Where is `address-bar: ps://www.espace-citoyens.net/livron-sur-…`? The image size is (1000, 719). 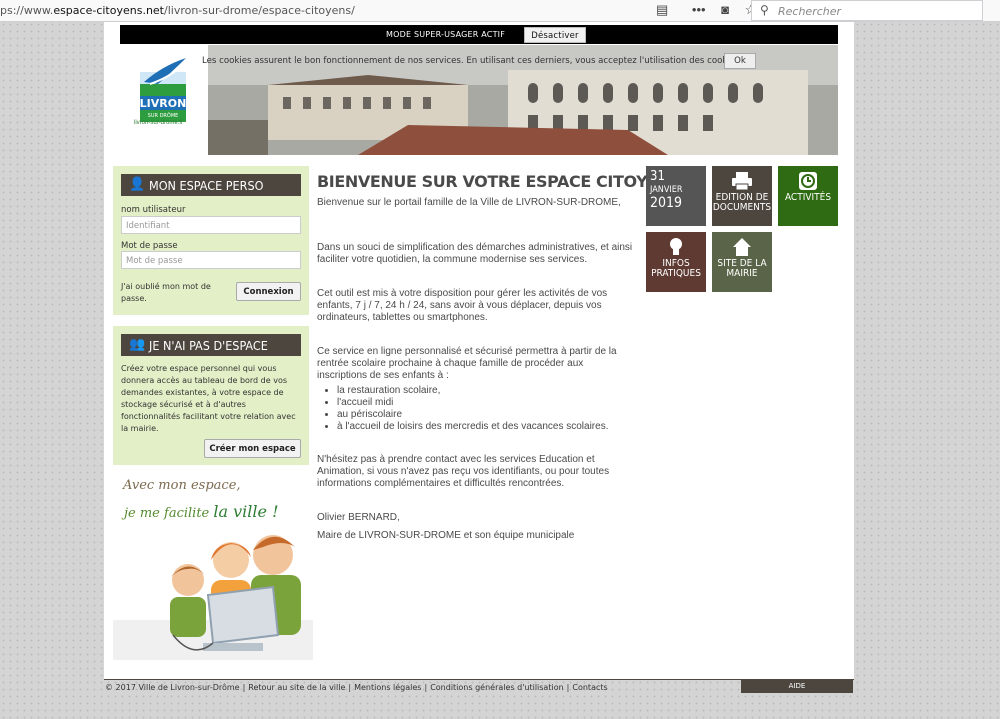 address-bar: ps://www.espace-citoyens.net/livron-sur-… is located at coordinates (177, 10).